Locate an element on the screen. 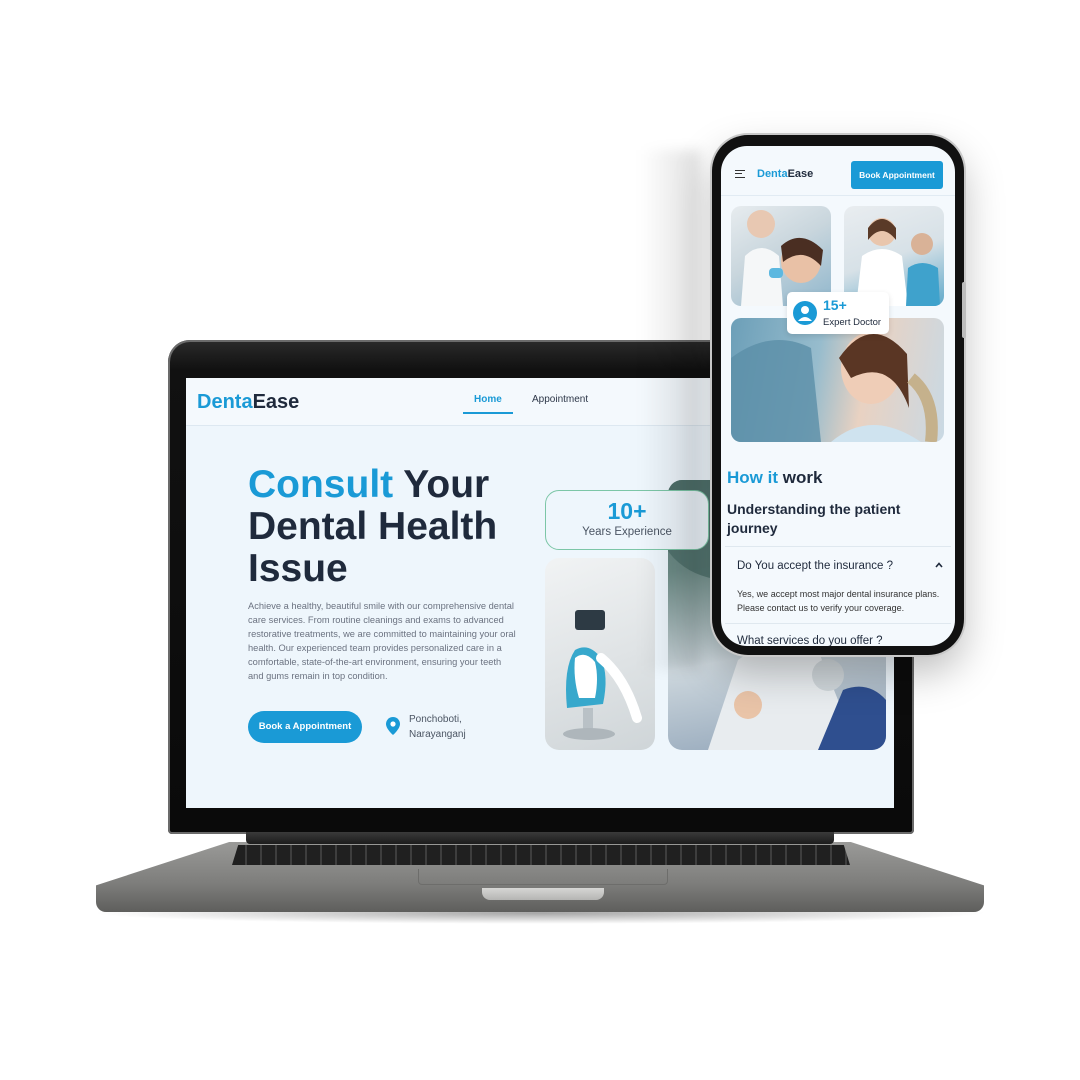 This screenshot has height=1080, width=1080. photo-dentist-smiling is located at coordinates (894, 256).